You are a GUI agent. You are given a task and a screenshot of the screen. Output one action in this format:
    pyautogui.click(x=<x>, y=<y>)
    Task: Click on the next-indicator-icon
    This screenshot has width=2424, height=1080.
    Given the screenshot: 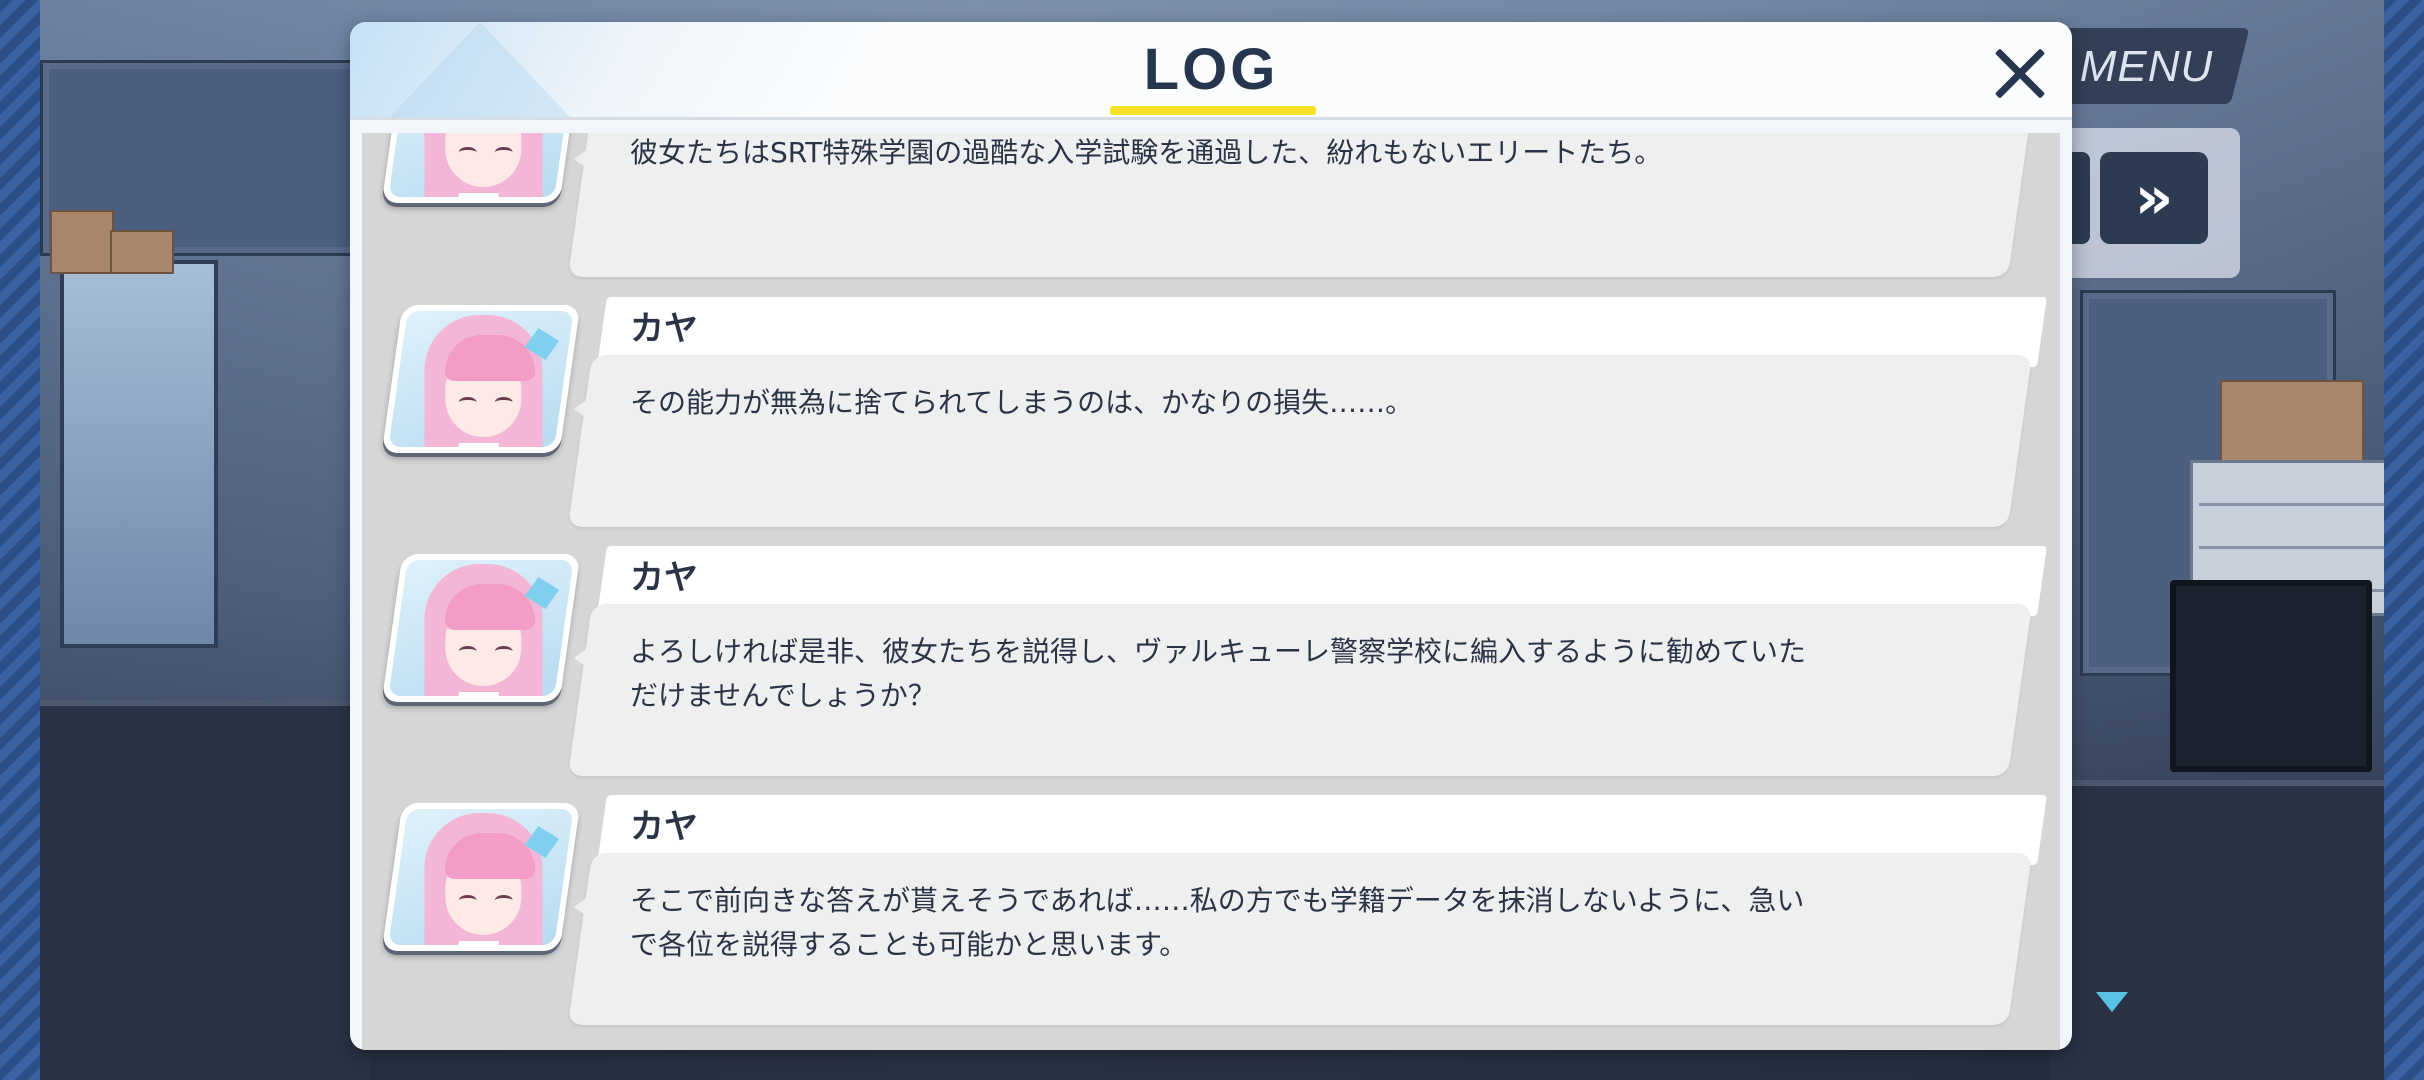 What is the action you would take?
    pyautogui.click(x=2112, y=1002)
    